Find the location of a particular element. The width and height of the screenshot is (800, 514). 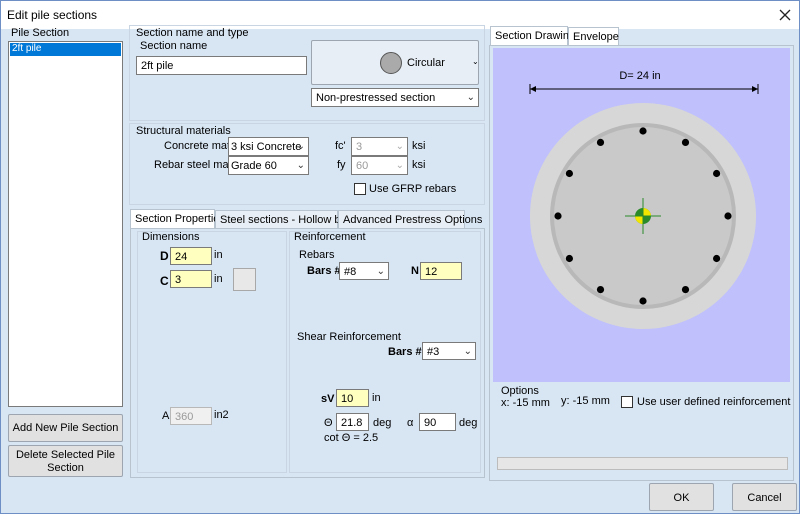

dimensions-label: Dimensions is located at coordinates (171, 237).